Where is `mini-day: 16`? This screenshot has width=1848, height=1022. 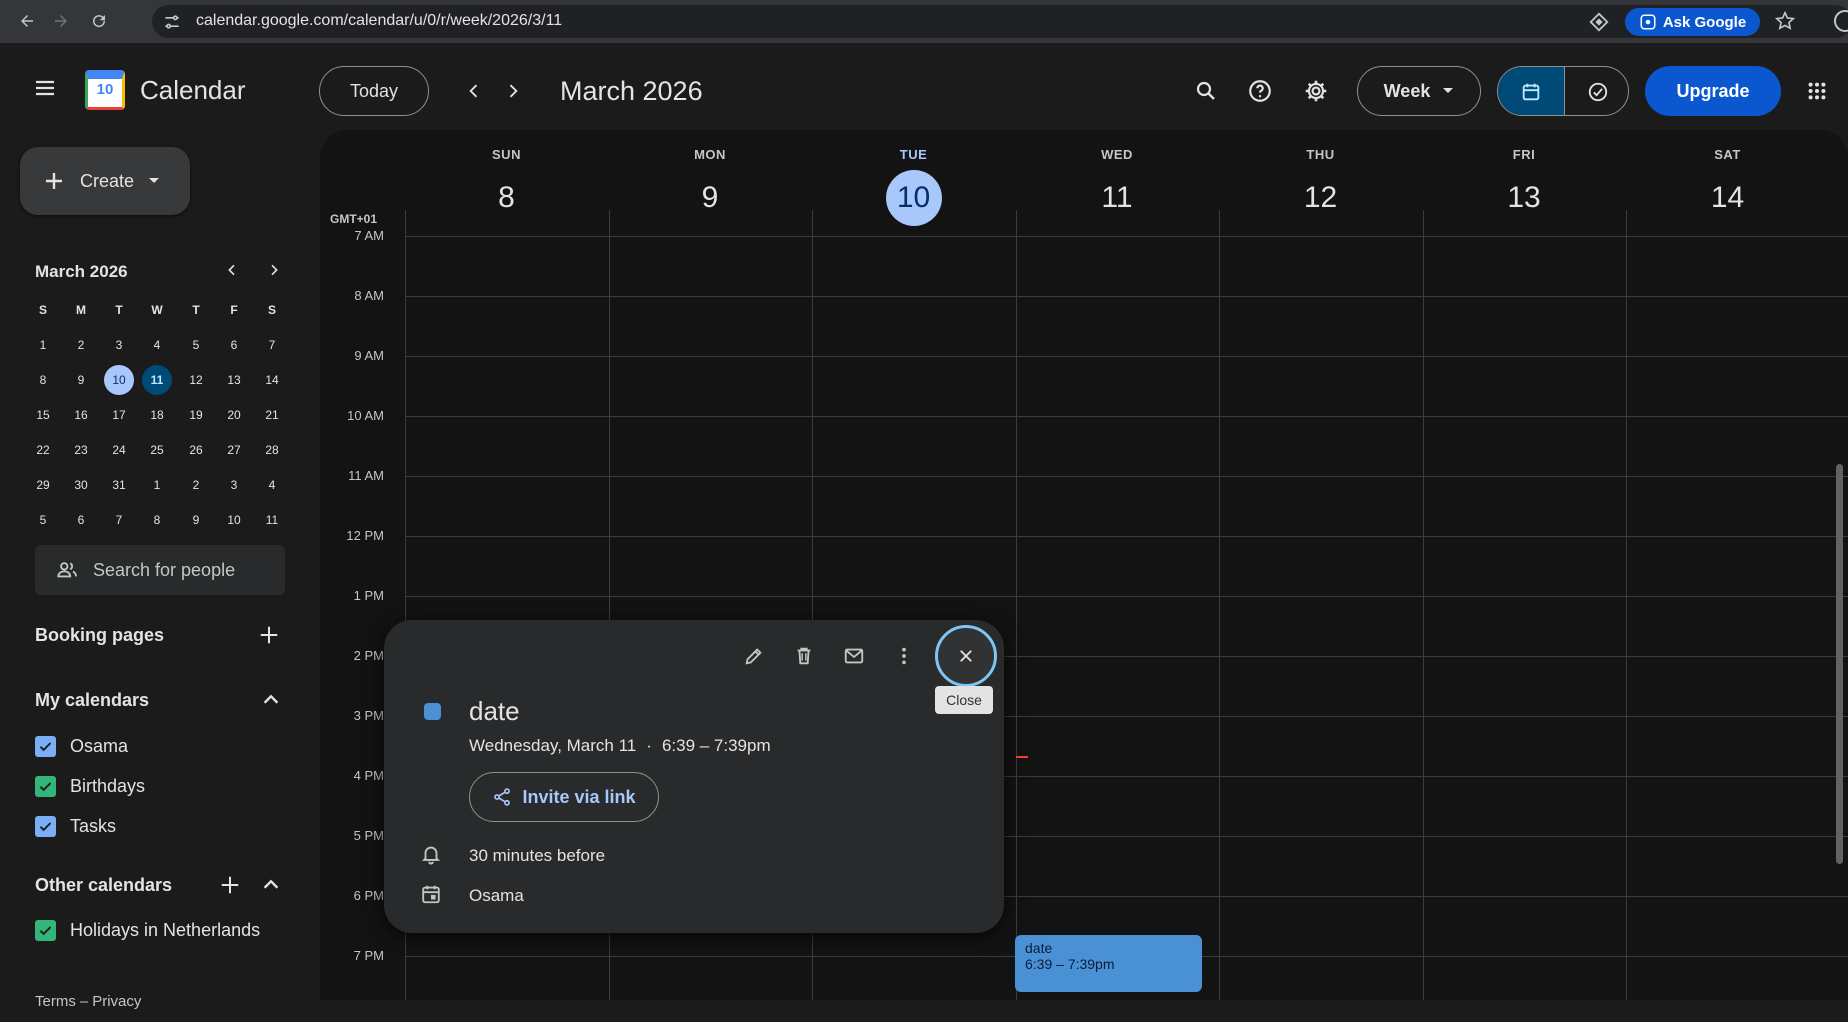
mini-day: 16 is located at coordinates (81, 415).